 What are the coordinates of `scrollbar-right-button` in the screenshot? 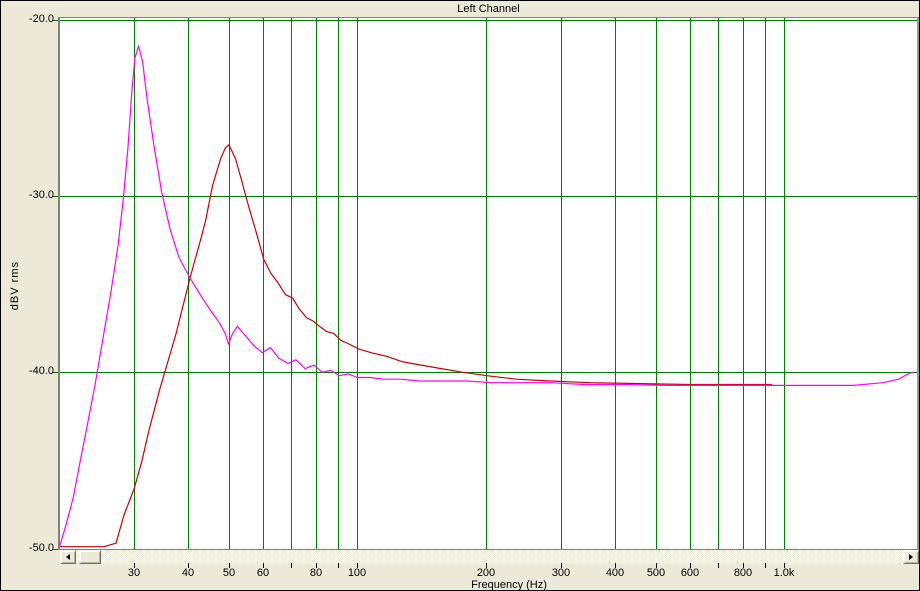 It's located at (911, 557).